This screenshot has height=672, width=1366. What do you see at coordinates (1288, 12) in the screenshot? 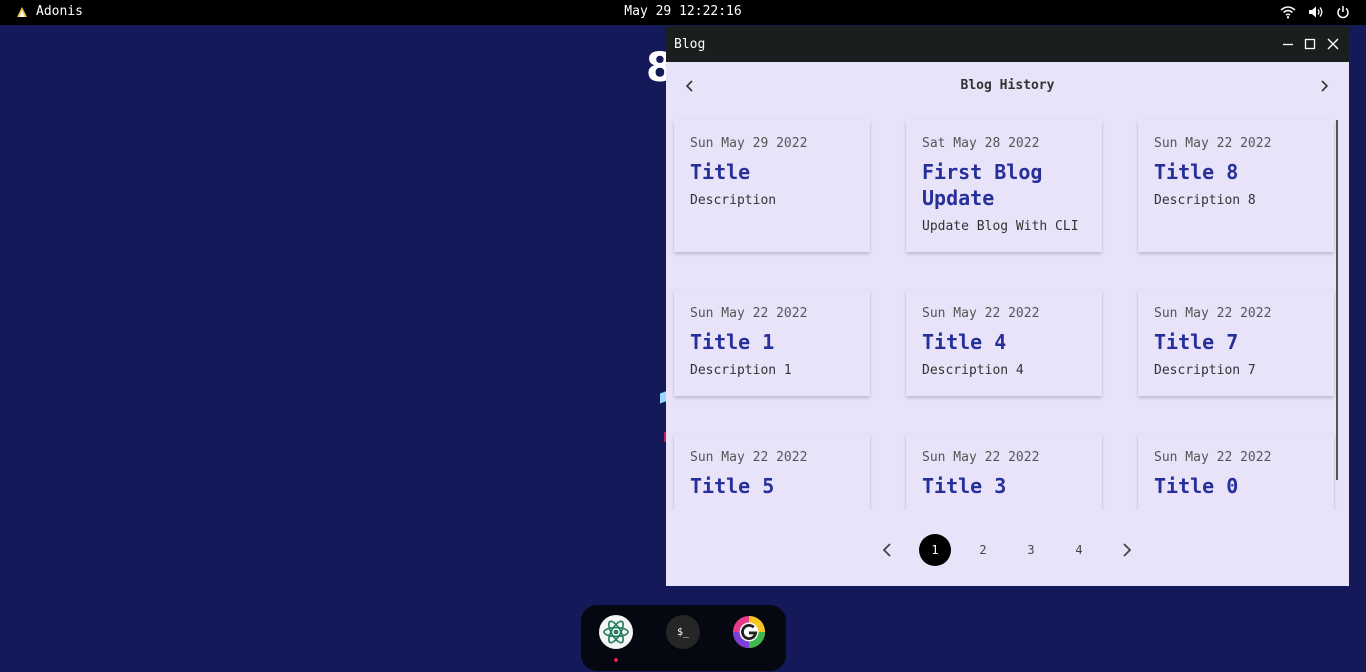
I see `wifi-icon` at bounding box center [1288, 12].